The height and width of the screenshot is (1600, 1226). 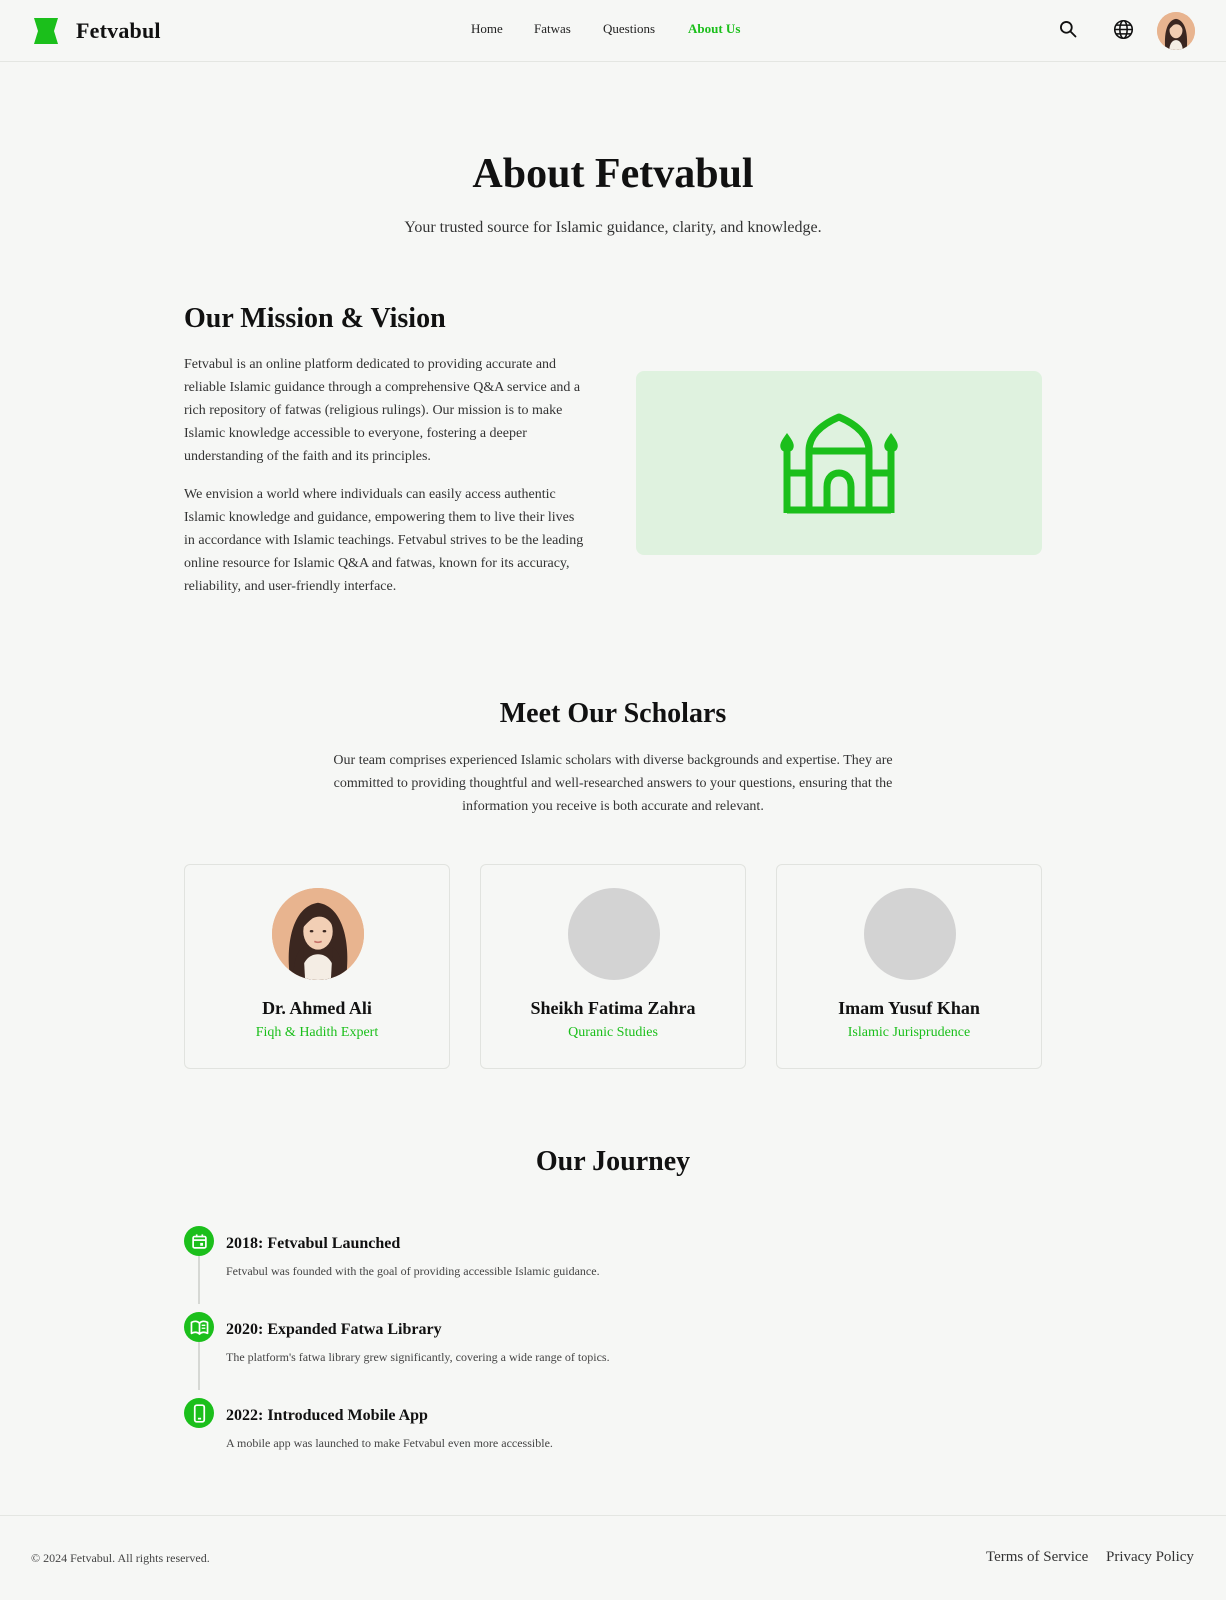 What do you see at coordinates (313, 1243) in the screenshot?
I see `timeline-heading: 2018: Fetvabul Launched` at bounding box center [313, 1243].